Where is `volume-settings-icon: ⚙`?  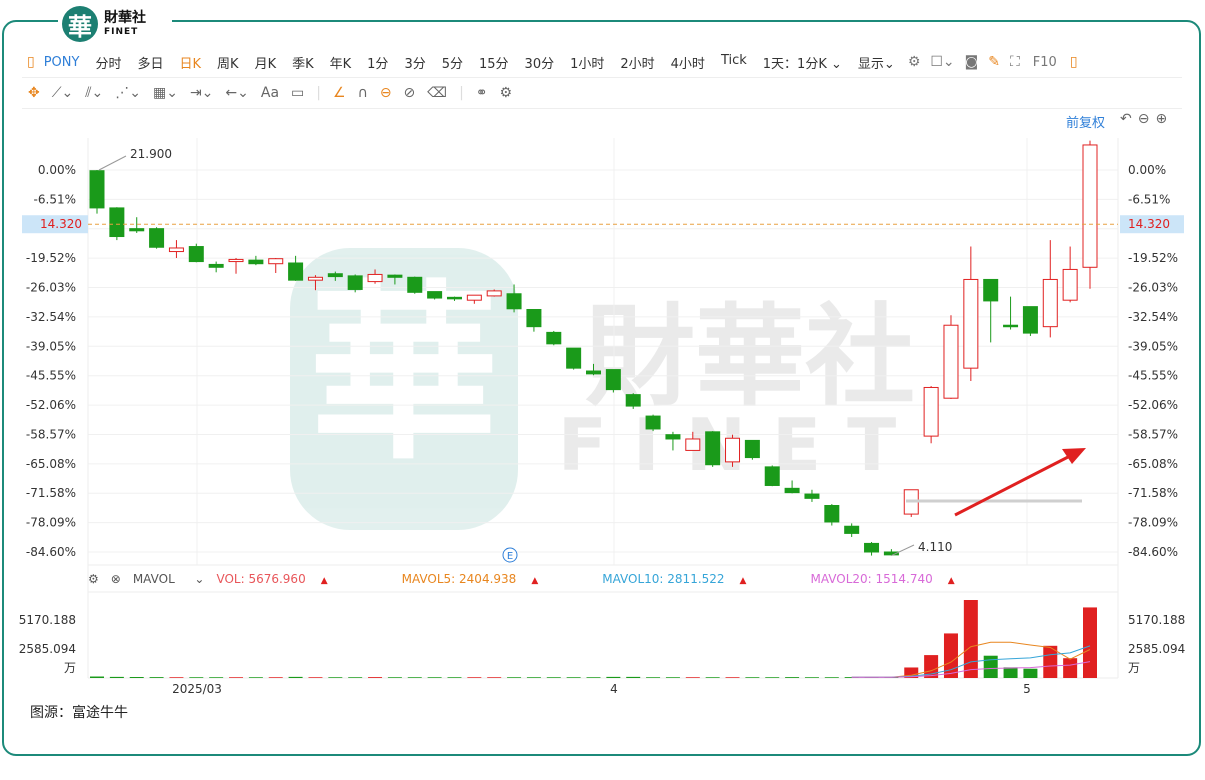
volume-settings-icon: ⚙ is located at coordinates (93, 579).